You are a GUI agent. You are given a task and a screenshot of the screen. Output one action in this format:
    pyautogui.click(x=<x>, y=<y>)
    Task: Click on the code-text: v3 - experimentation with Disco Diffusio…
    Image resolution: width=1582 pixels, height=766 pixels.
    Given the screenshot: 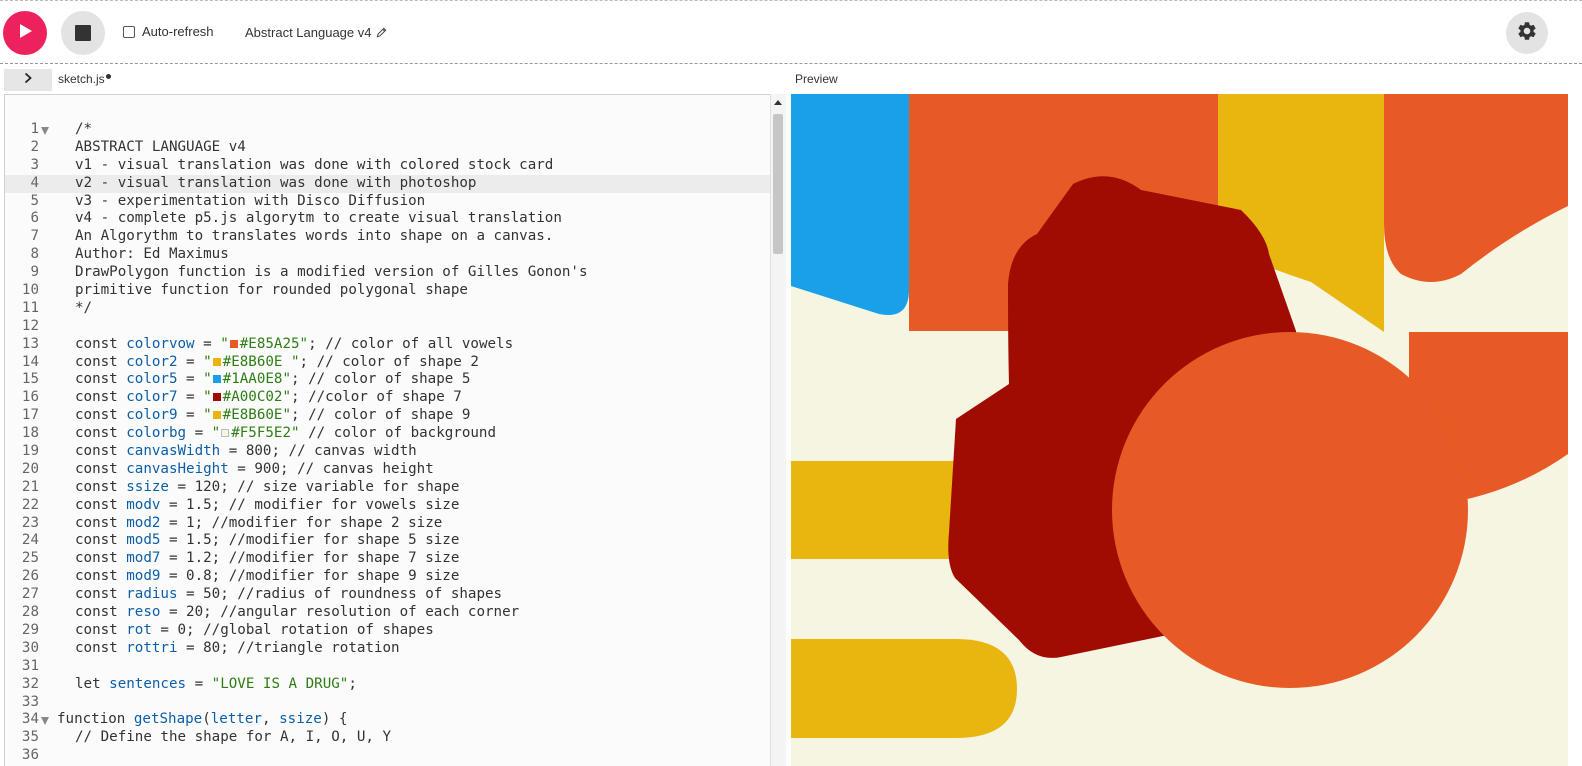 What is the action you would take?
    pyautogui.click(x=250, y=202)
    